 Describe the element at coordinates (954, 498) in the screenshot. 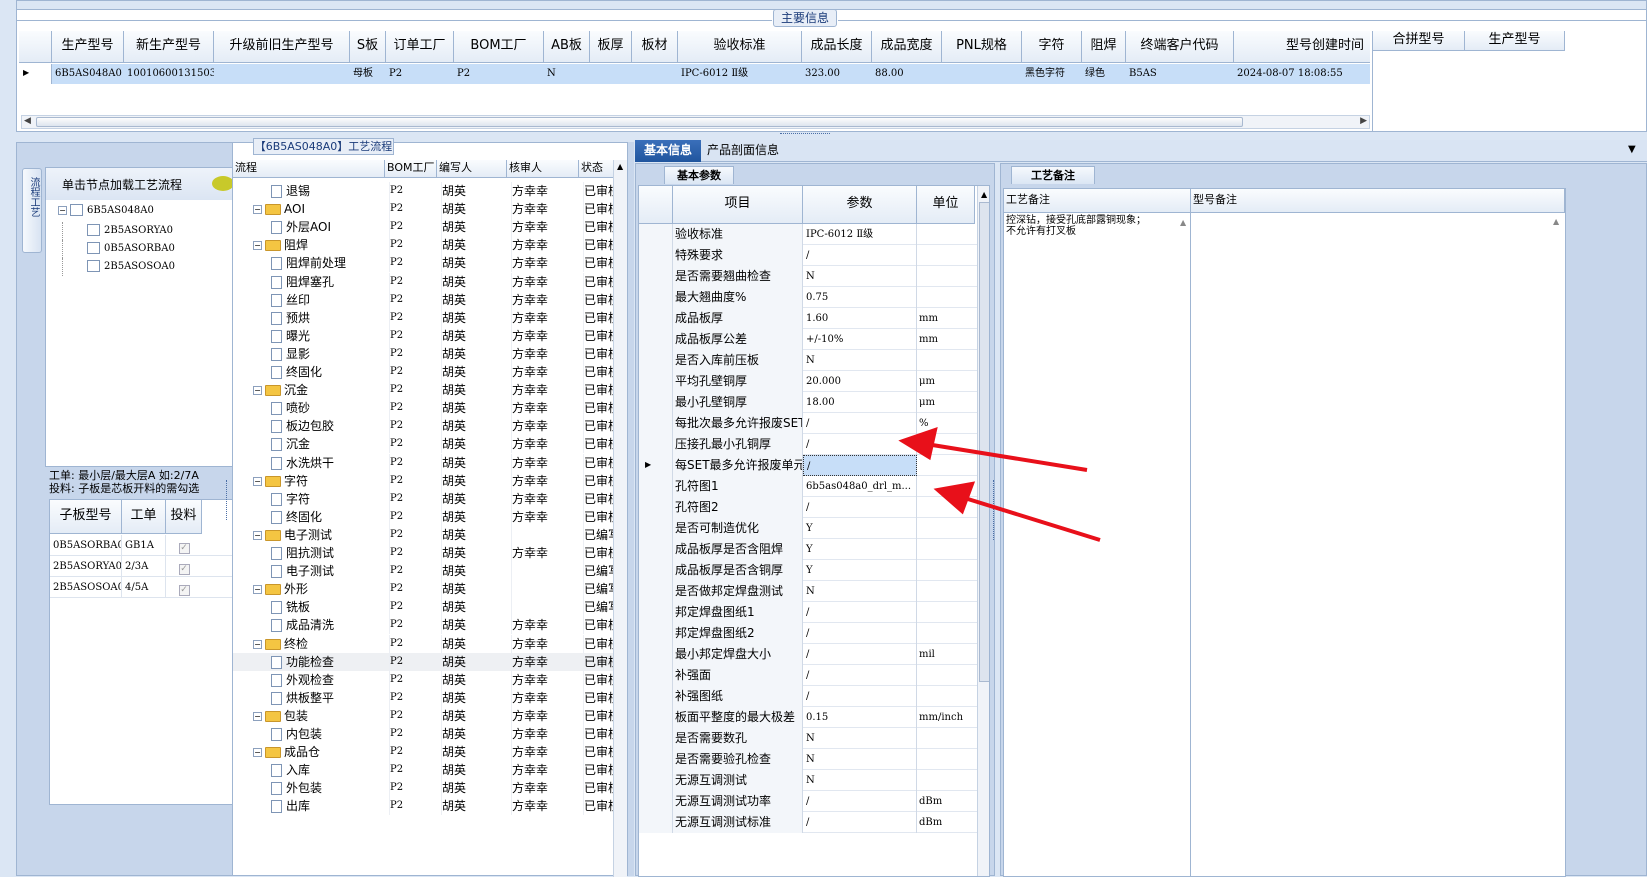

I see `arrow-2-head` at that location.